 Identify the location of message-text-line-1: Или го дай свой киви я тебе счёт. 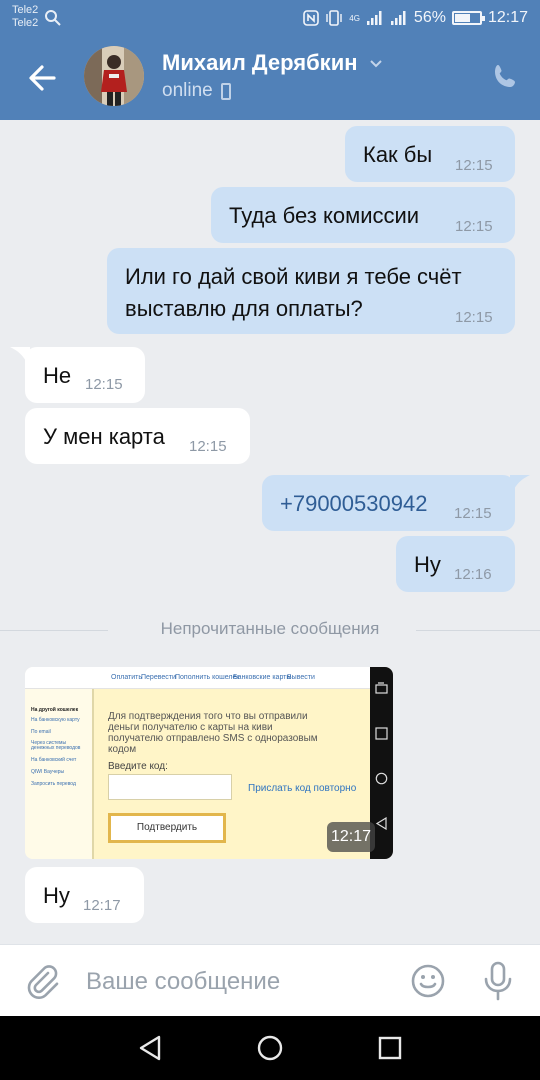
(293, 276).